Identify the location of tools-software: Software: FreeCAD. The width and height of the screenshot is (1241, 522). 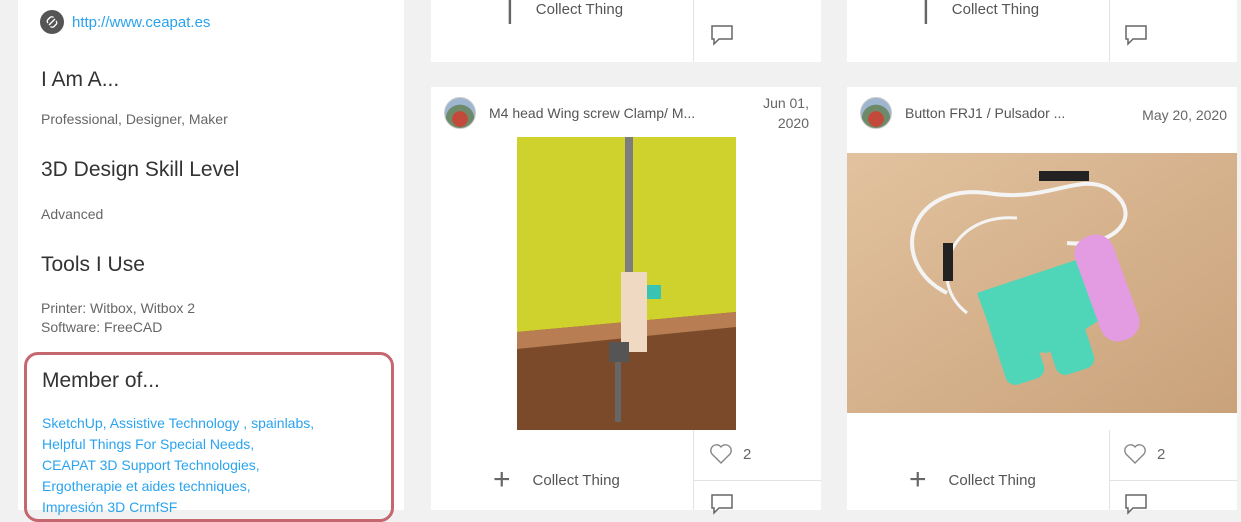
(102, 327).